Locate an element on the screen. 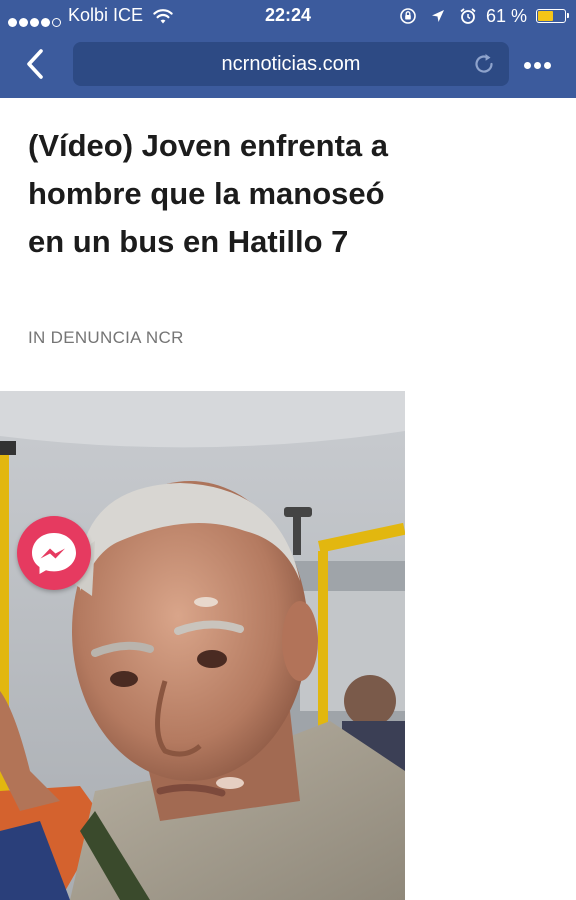 The height and width of the screenshot is (900, 576). url-text: ncrnoticias.com is located at coordinates (291, 64).